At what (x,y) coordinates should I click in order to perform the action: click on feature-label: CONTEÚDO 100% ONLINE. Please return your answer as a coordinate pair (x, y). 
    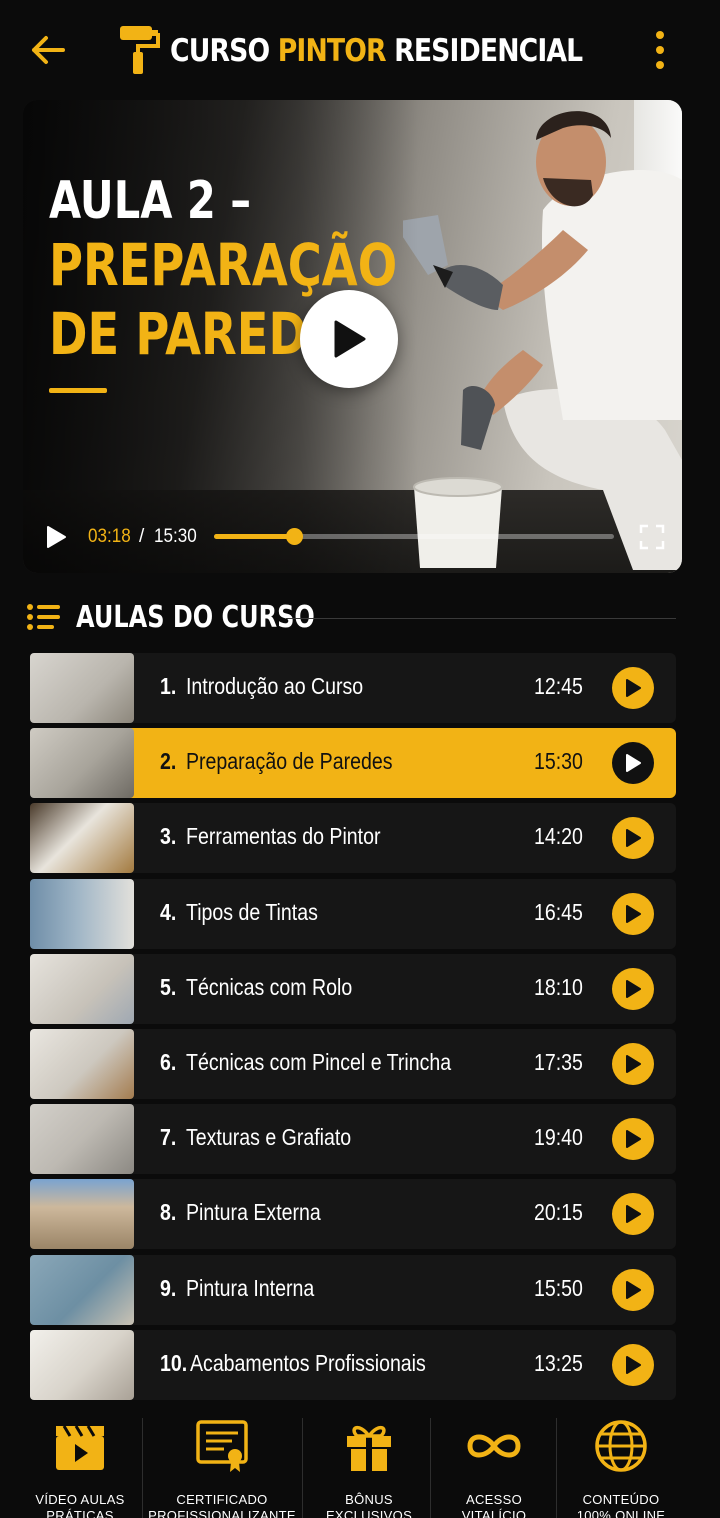
    Looking at the image, I should click on (621, 1505).